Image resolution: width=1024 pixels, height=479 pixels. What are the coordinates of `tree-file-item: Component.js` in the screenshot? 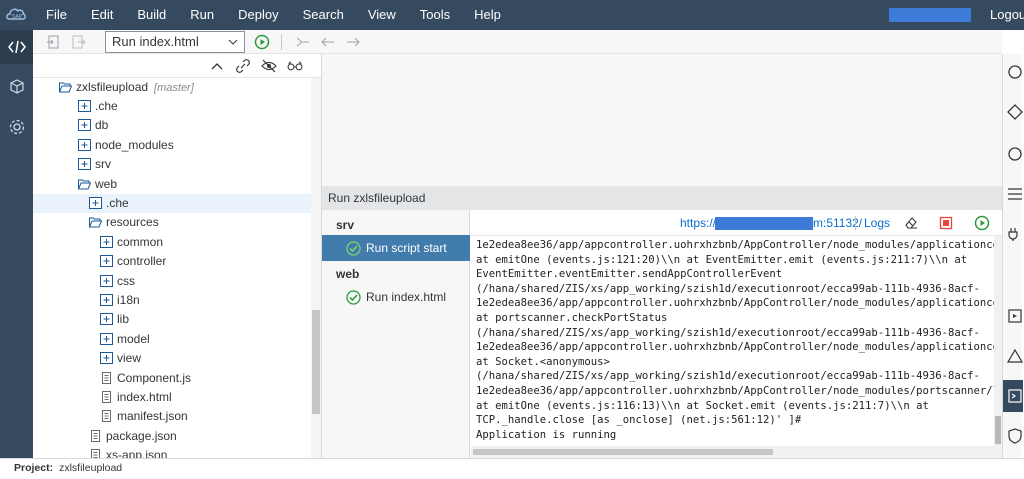 It's located at (172, 378).